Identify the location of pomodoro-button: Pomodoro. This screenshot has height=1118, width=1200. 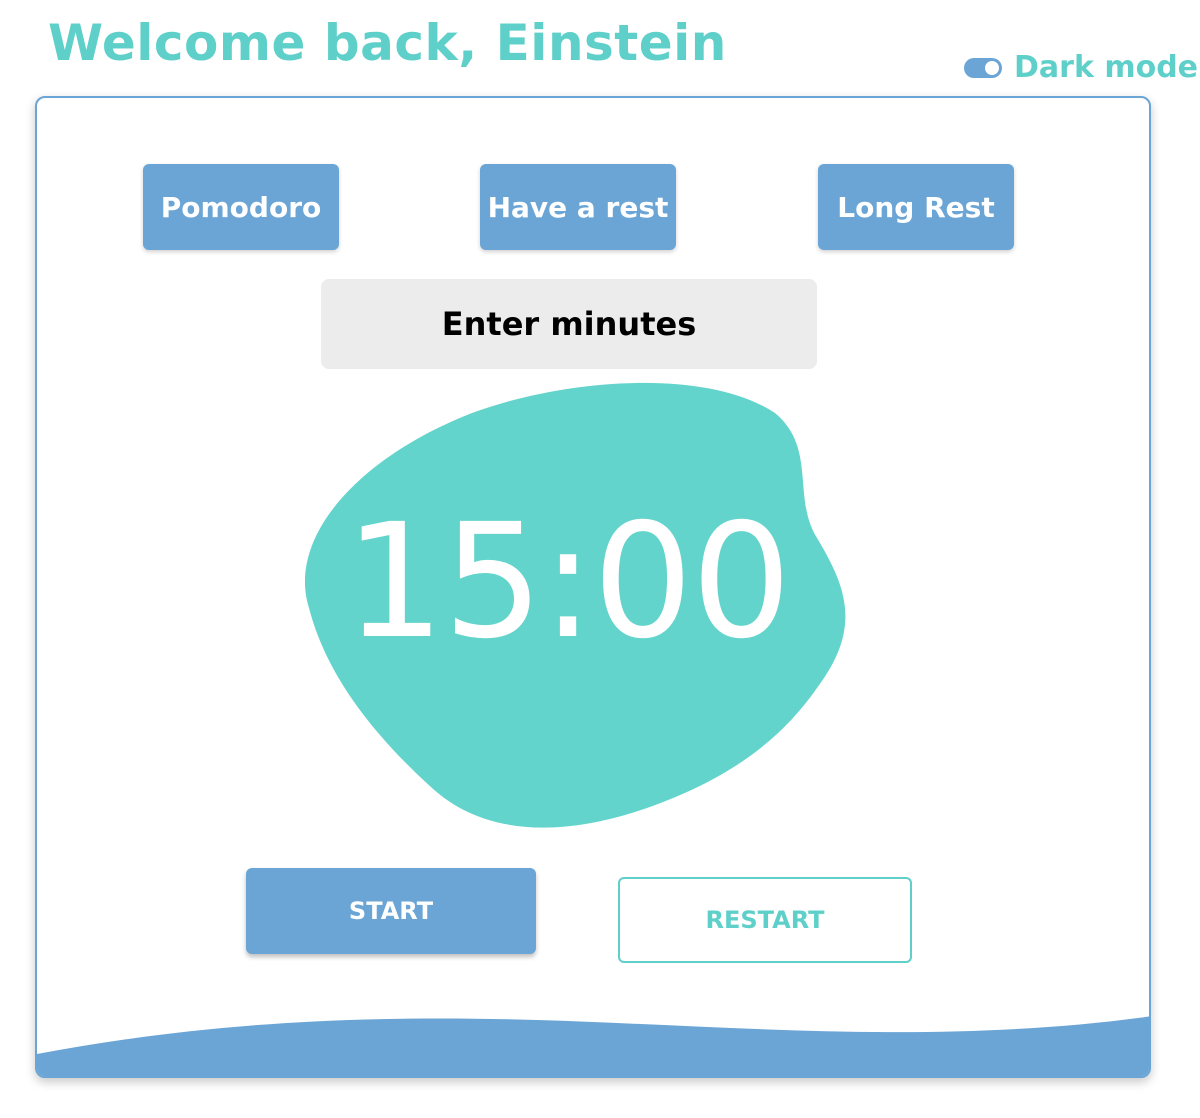
(241, 207).